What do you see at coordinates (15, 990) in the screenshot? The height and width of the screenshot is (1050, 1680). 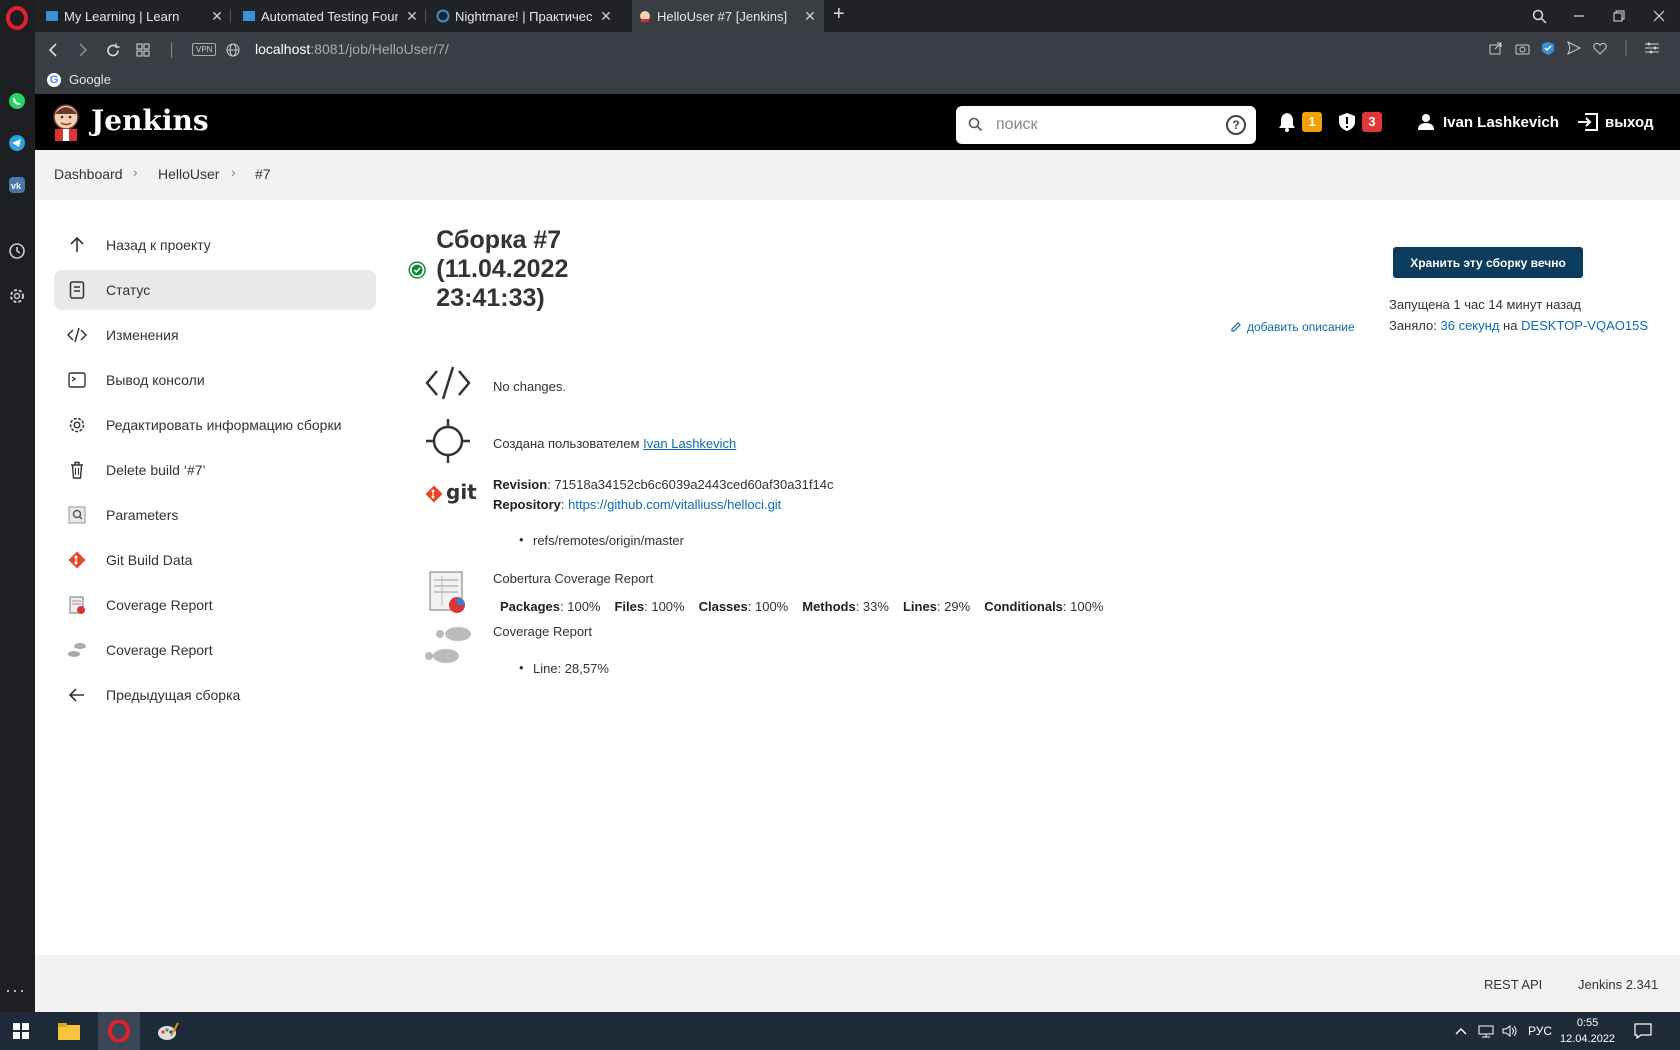 I see `more-icon: ···` at bounding box center [15, 990].